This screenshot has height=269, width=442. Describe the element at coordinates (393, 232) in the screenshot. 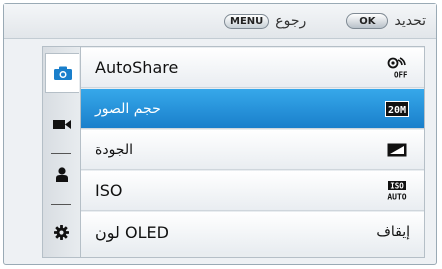

I see `menu-item-value: إيقاف` at that location.